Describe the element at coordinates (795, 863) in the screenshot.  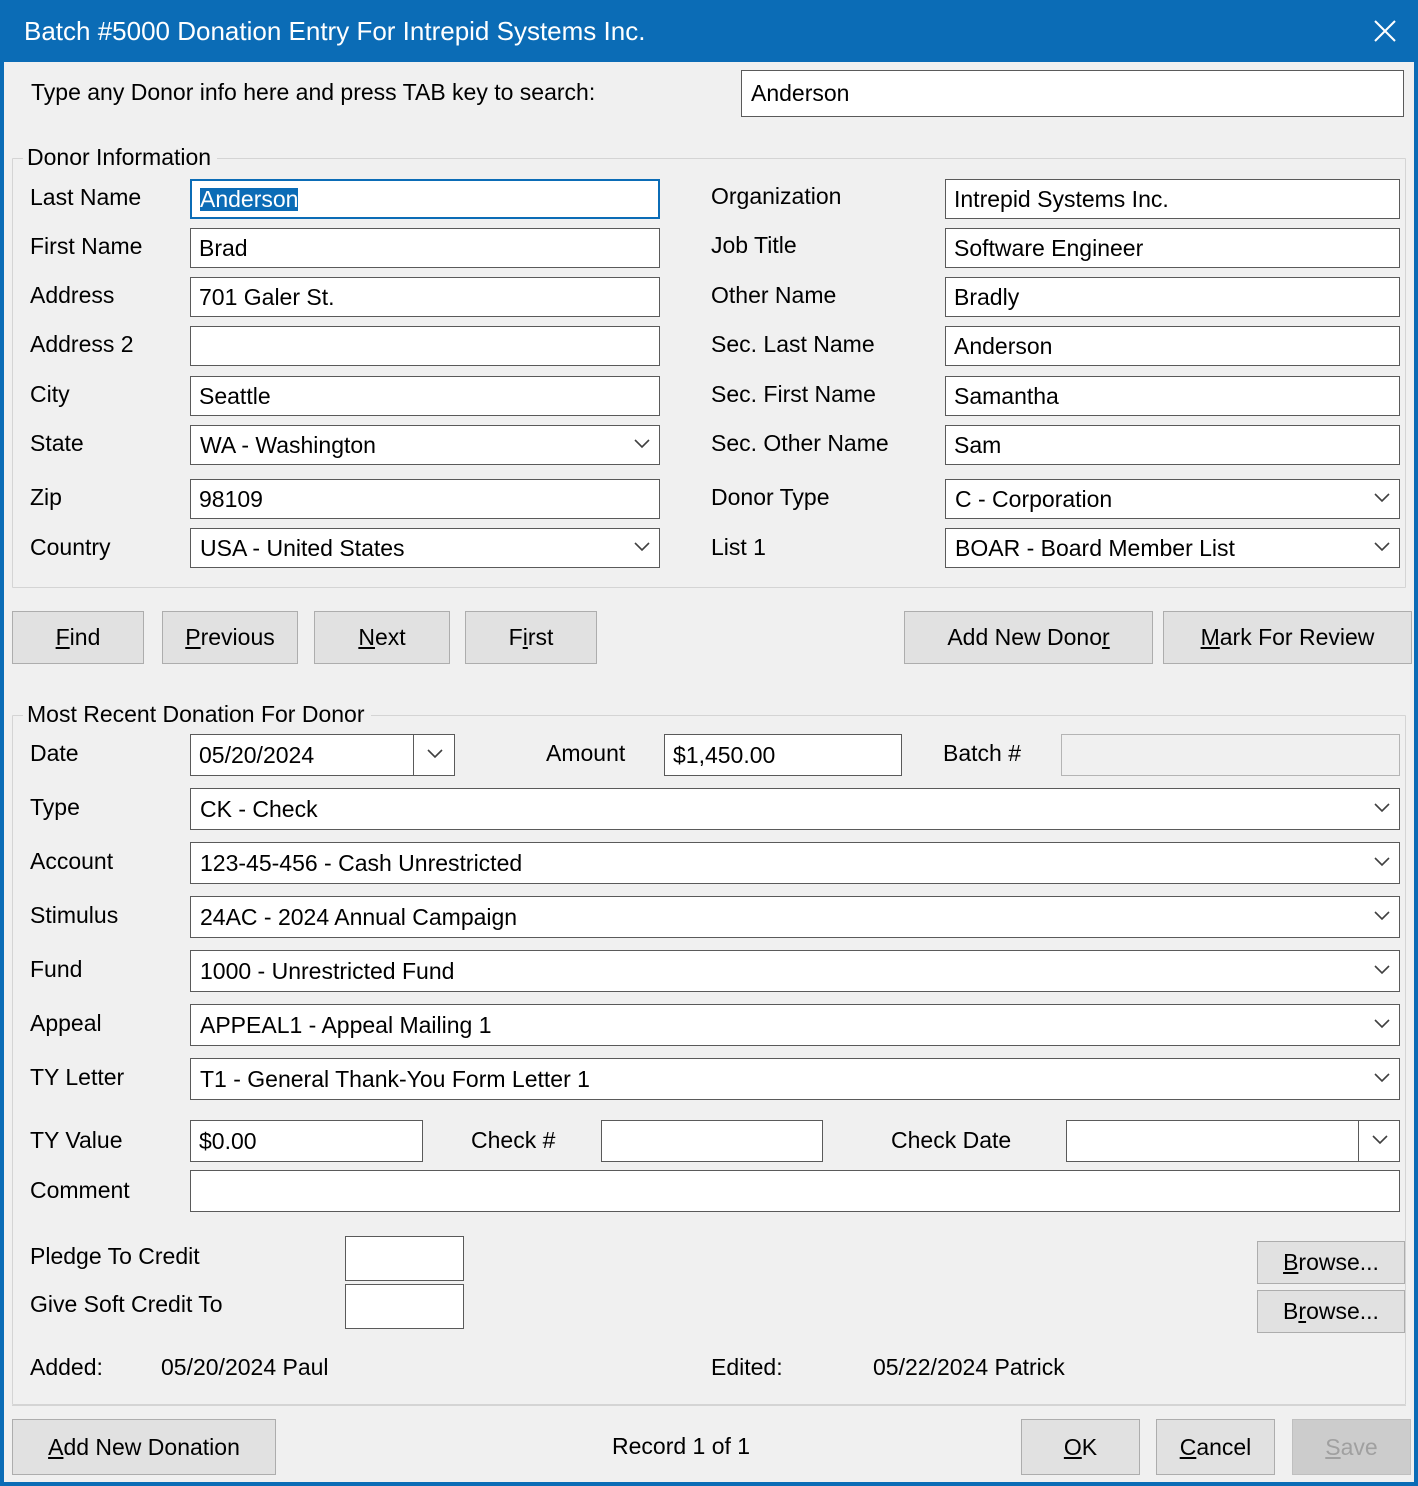
I see `account-combobox: 123-45-456 - Cash Unrestricted` at that location.